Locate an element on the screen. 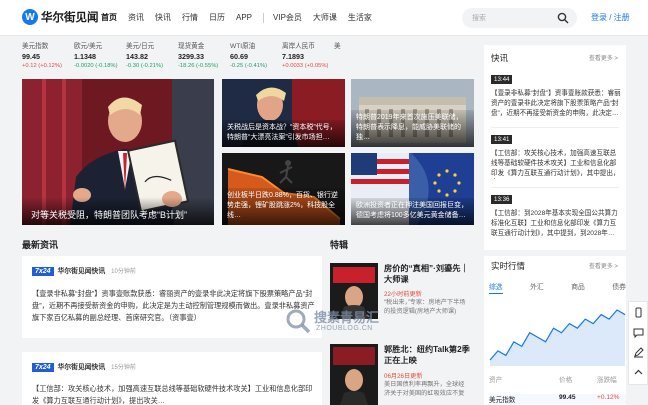  market-table-header: 资产 价格 涨跌幅 is located at coordinates (557, 379).